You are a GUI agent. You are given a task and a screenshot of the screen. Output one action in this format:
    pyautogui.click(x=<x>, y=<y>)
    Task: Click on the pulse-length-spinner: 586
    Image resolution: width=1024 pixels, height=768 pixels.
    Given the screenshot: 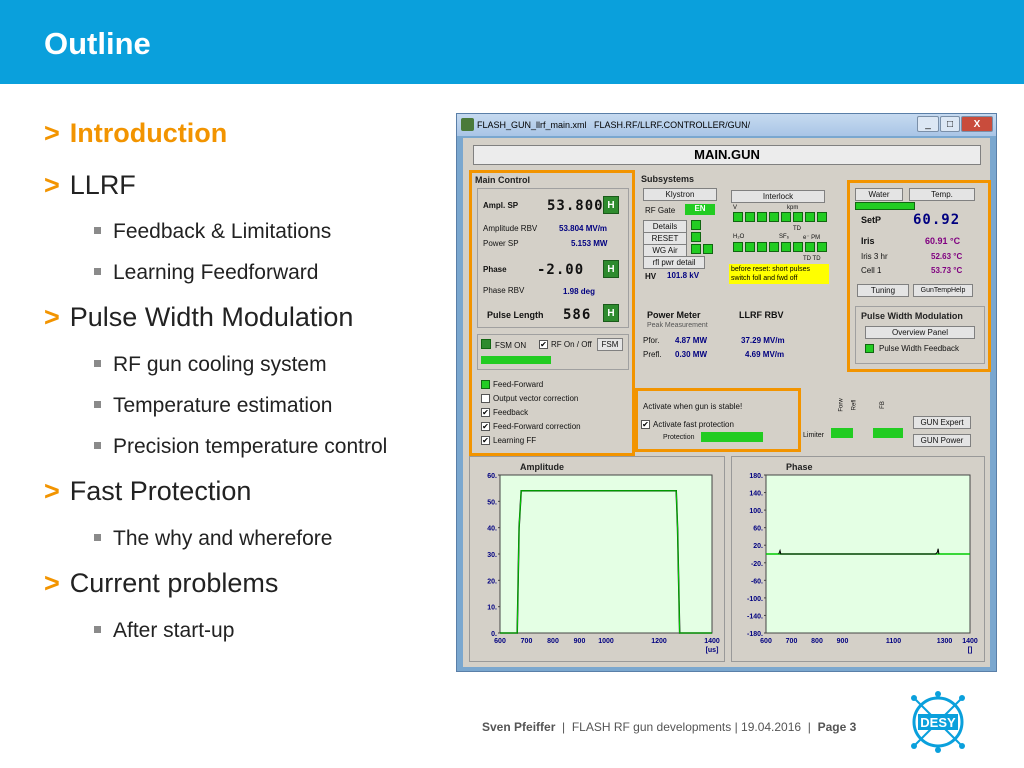 What is the action you would take?
    pyautogui.click(x=577, y=315)
    